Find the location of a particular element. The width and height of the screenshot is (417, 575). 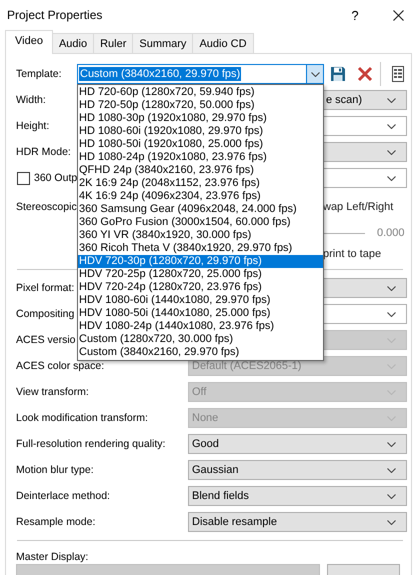

field-label: HDR Mode: is located at coordinates (43, 152).